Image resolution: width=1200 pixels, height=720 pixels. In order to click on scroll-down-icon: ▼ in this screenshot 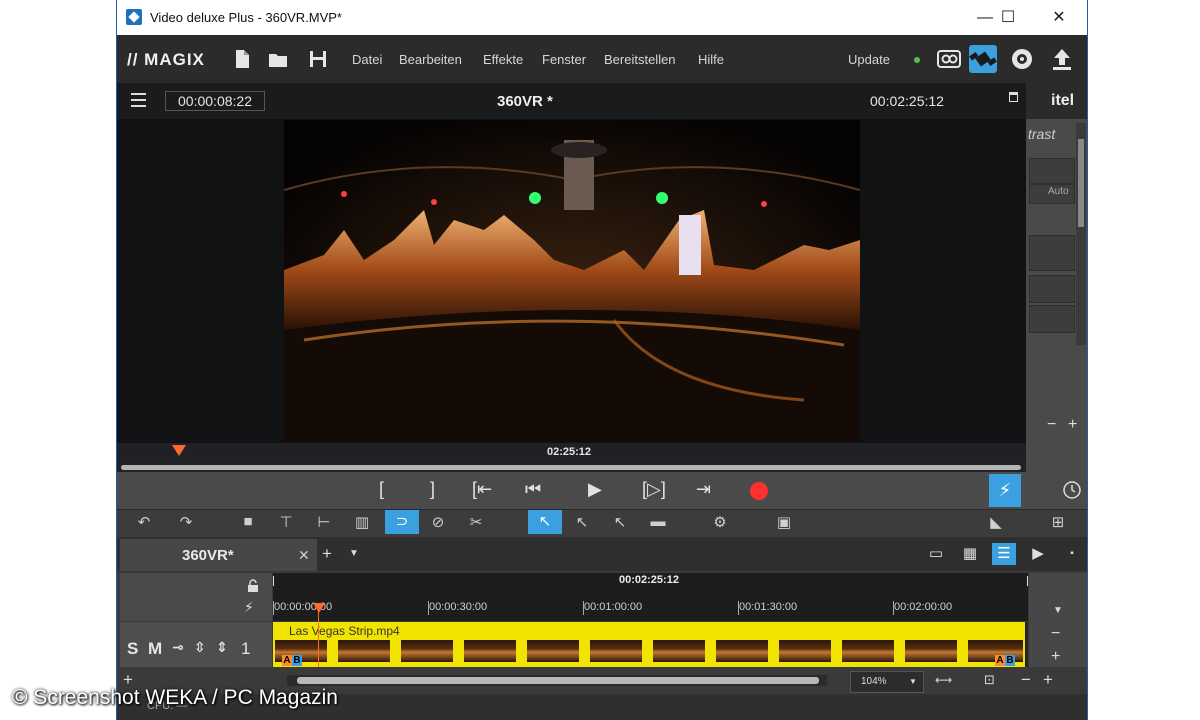, I will do `click(1058, 610)`.